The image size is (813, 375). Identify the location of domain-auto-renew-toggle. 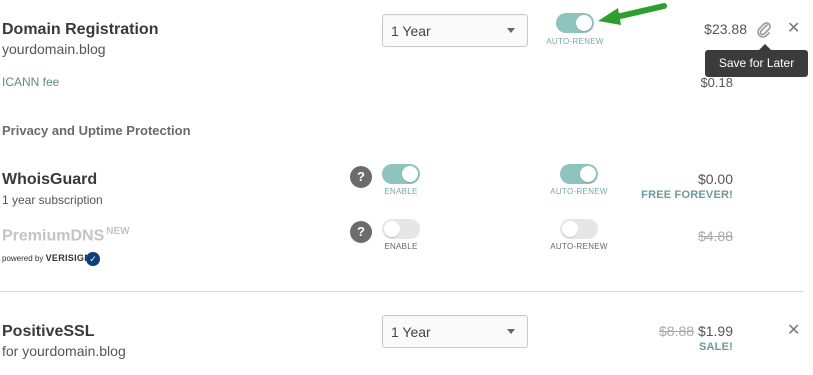
(575, 23).